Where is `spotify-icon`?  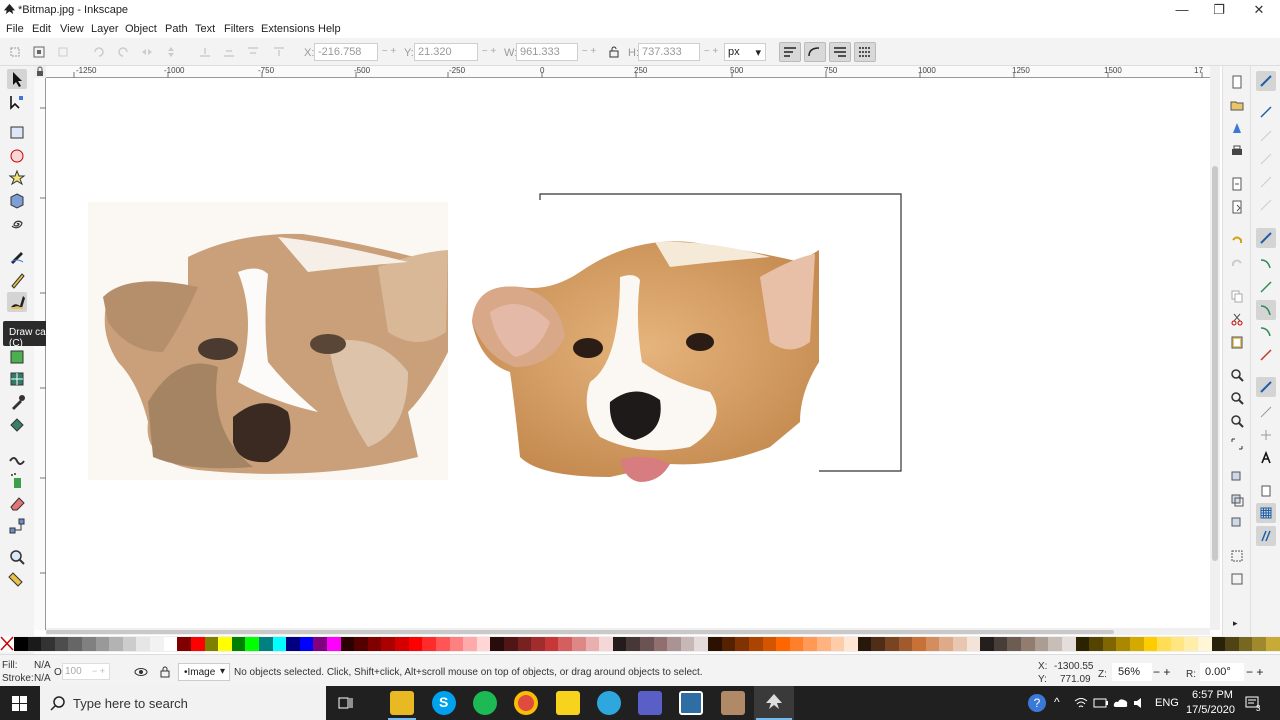
spotify-icon is located at coordinates (485, 703).